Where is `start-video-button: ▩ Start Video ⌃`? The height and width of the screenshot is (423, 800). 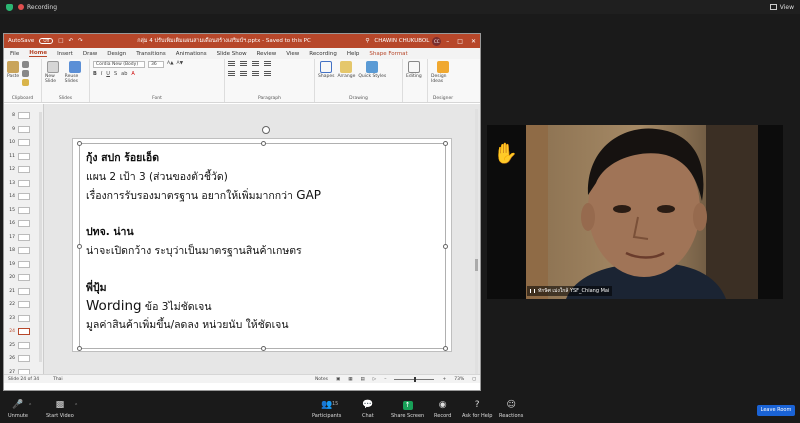
start-video-button: ▩ Start Video ⌃ is located at coordinates (62, 410).